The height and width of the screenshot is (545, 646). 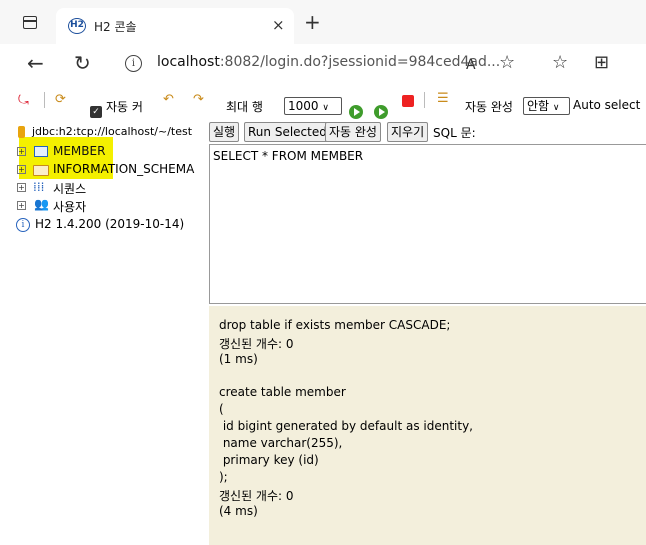 I want to click on browser-tab: H2 H2 콘솔 ×, so click(x=175, y=26).